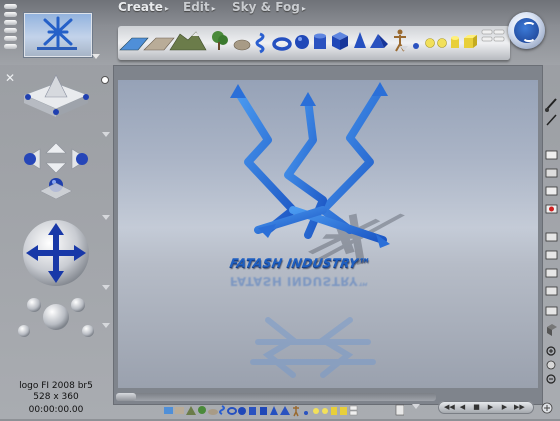  Describe the element at coordinates (196, 7) in the screenshot. I see `tab-edit-label: Edit` at that location.